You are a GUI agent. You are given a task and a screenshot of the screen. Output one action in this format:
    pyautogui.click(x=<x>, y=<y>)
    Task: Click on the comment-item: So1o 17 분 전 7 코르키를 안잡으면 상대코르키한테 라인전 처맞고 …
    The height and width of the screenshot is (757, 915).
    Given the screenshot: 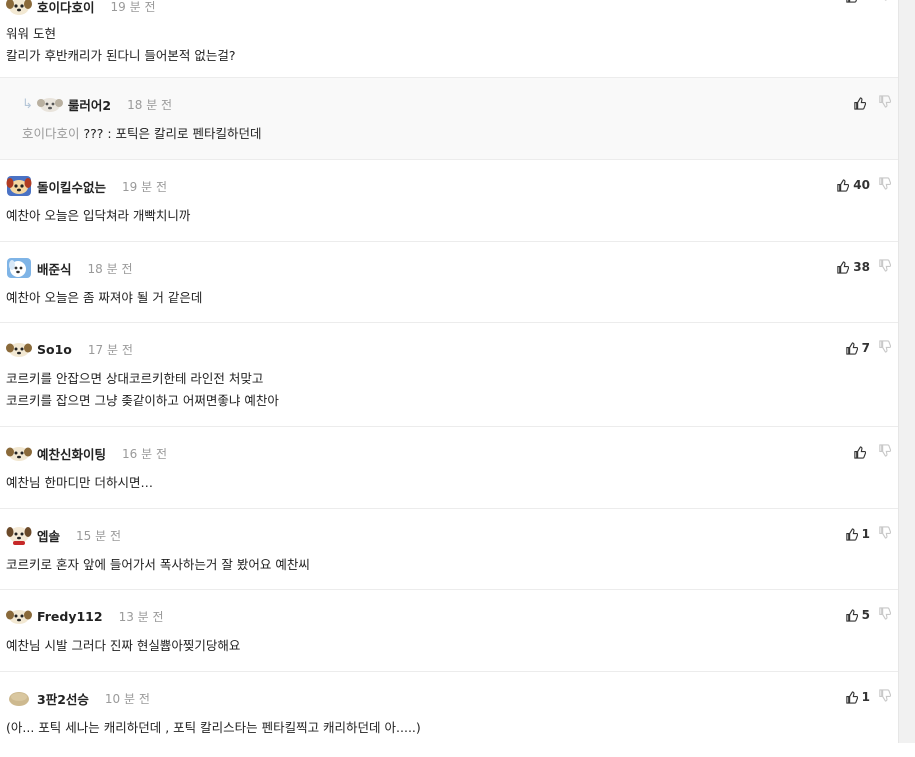 What is the action you would take?
    pyautogui.click(x=449, y=375)
    